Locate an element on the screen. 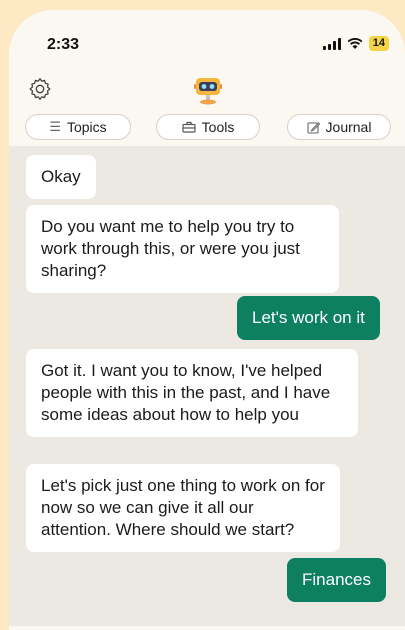  tab-tools: Tools is located at coordinates (208, 127).